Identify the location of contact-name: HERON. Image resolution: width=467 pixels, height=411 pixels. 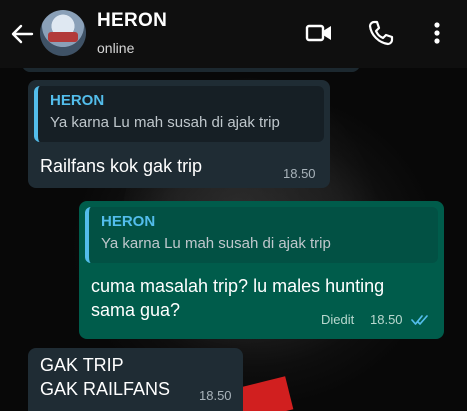
(132, 21).